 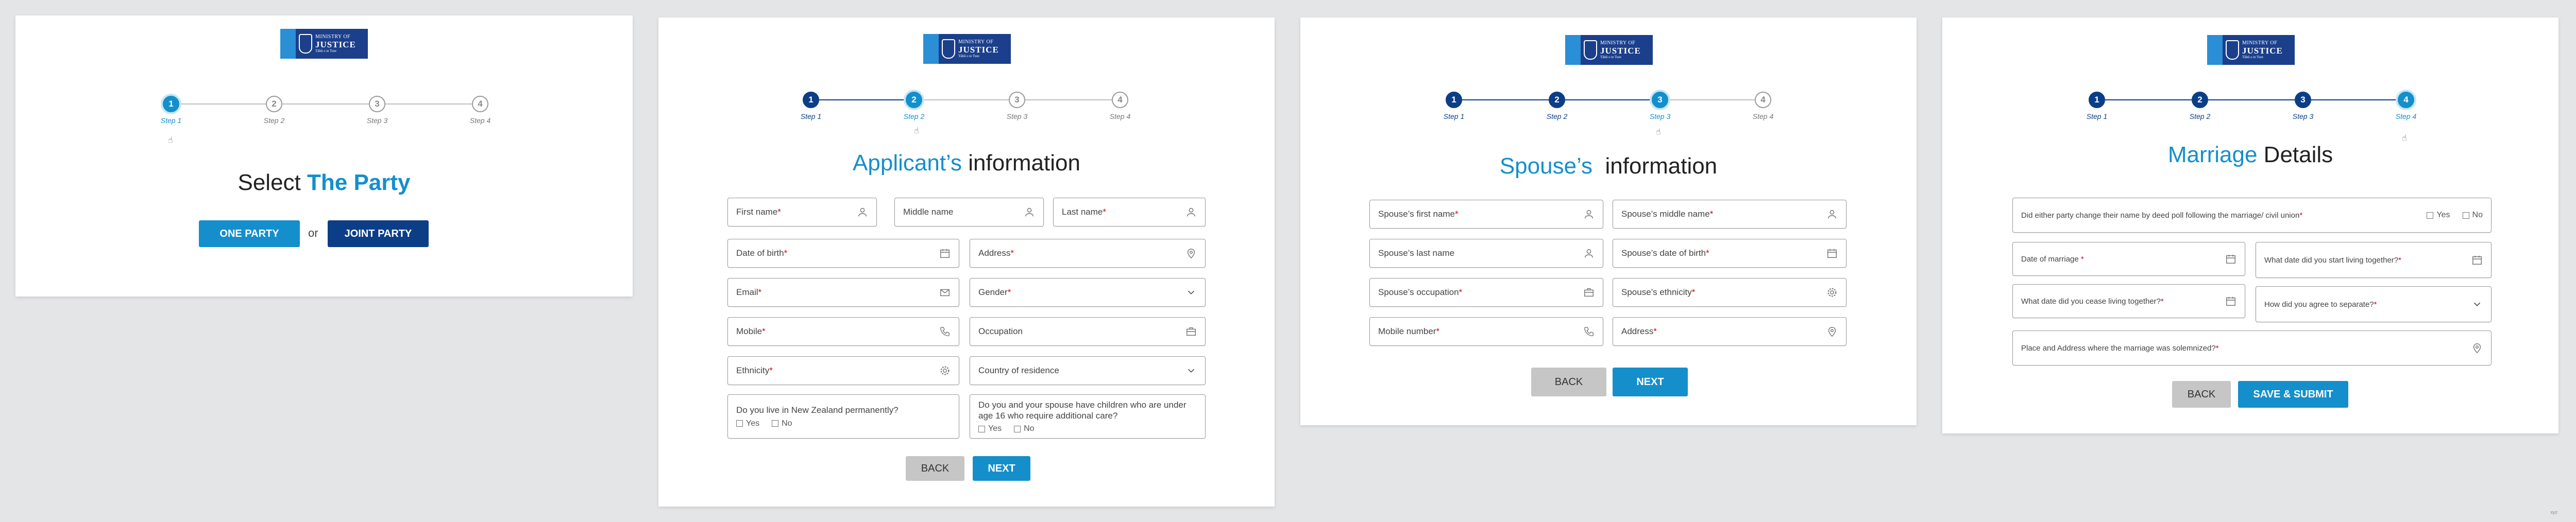 I want to click on spouse-ethnicity-field: Spouse’s ethnicity*, so click(x=1729, y=292).